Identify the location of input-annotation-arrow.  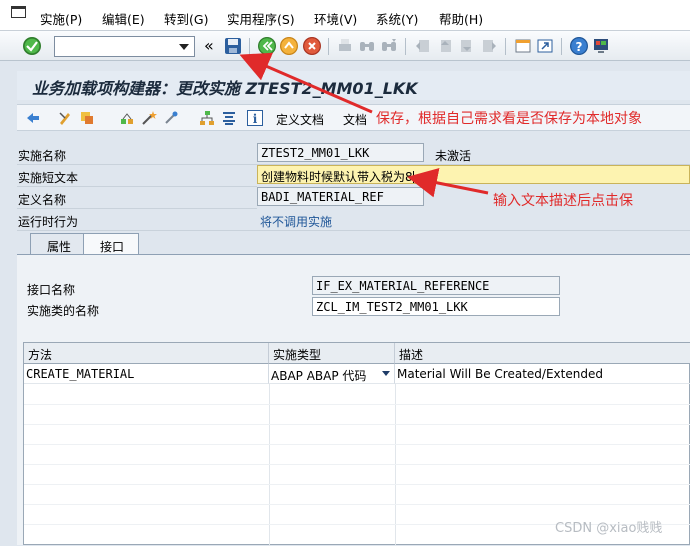
(448, 182).